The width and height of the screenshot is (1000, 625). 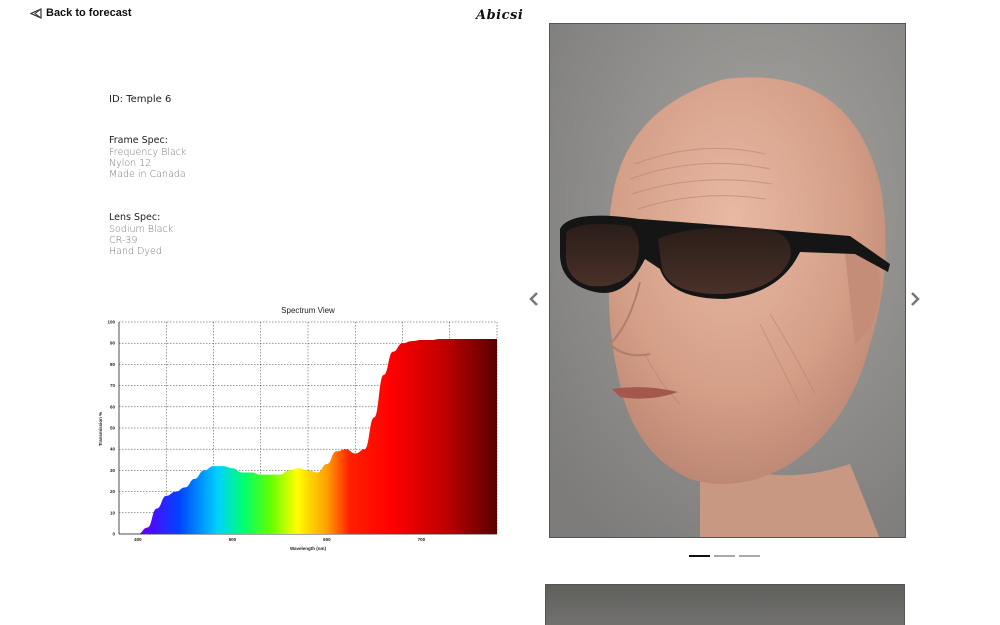 I want to click on frame-spec-line: Nylon 12, so click(x=130, y=163).